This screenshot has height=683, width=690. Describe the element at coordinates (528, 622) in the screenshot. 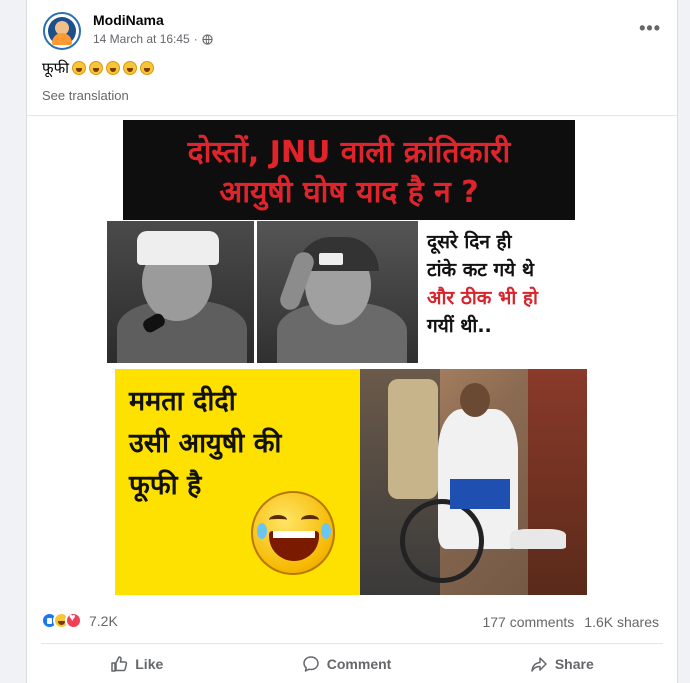

I see `comments-count: 177 comments` at that location.